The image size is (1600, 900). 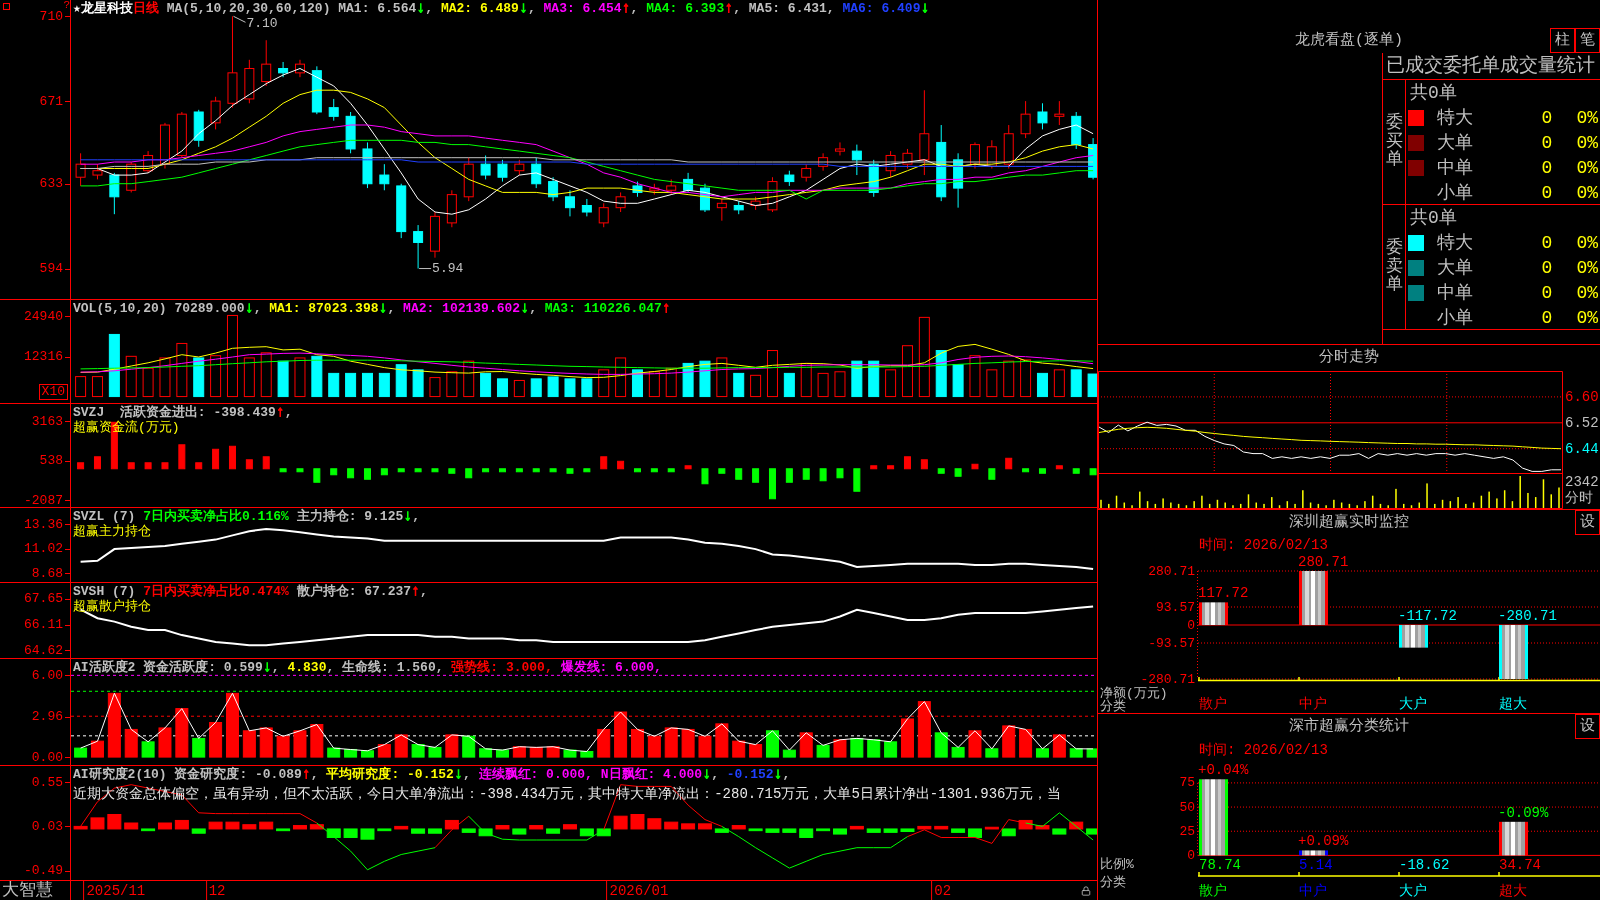 What do you see at coordinates (1527, 616) in the screenshot?
I see `value-label: -280.71` at bounding box center [1527, 616].